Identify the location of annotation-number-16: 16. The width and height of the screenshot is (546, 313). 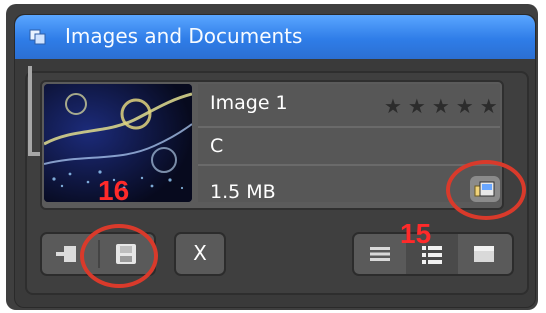
(114, 190).